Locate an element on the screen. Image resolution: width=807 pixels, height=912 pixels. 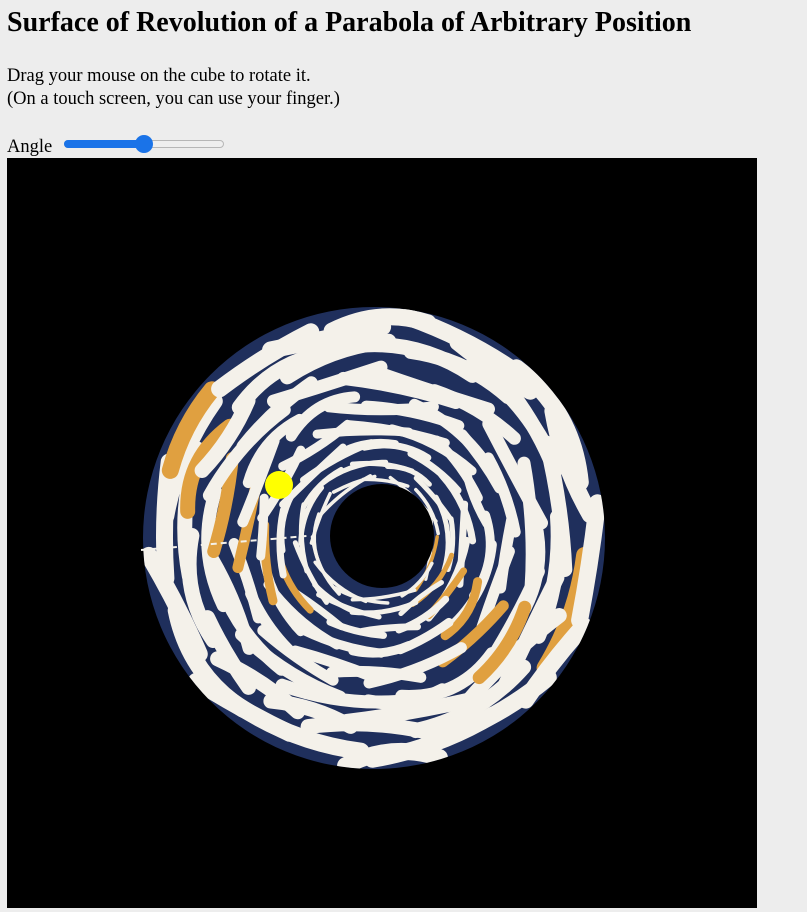
angle-slider-thumb is located at coordinates (144, 144).